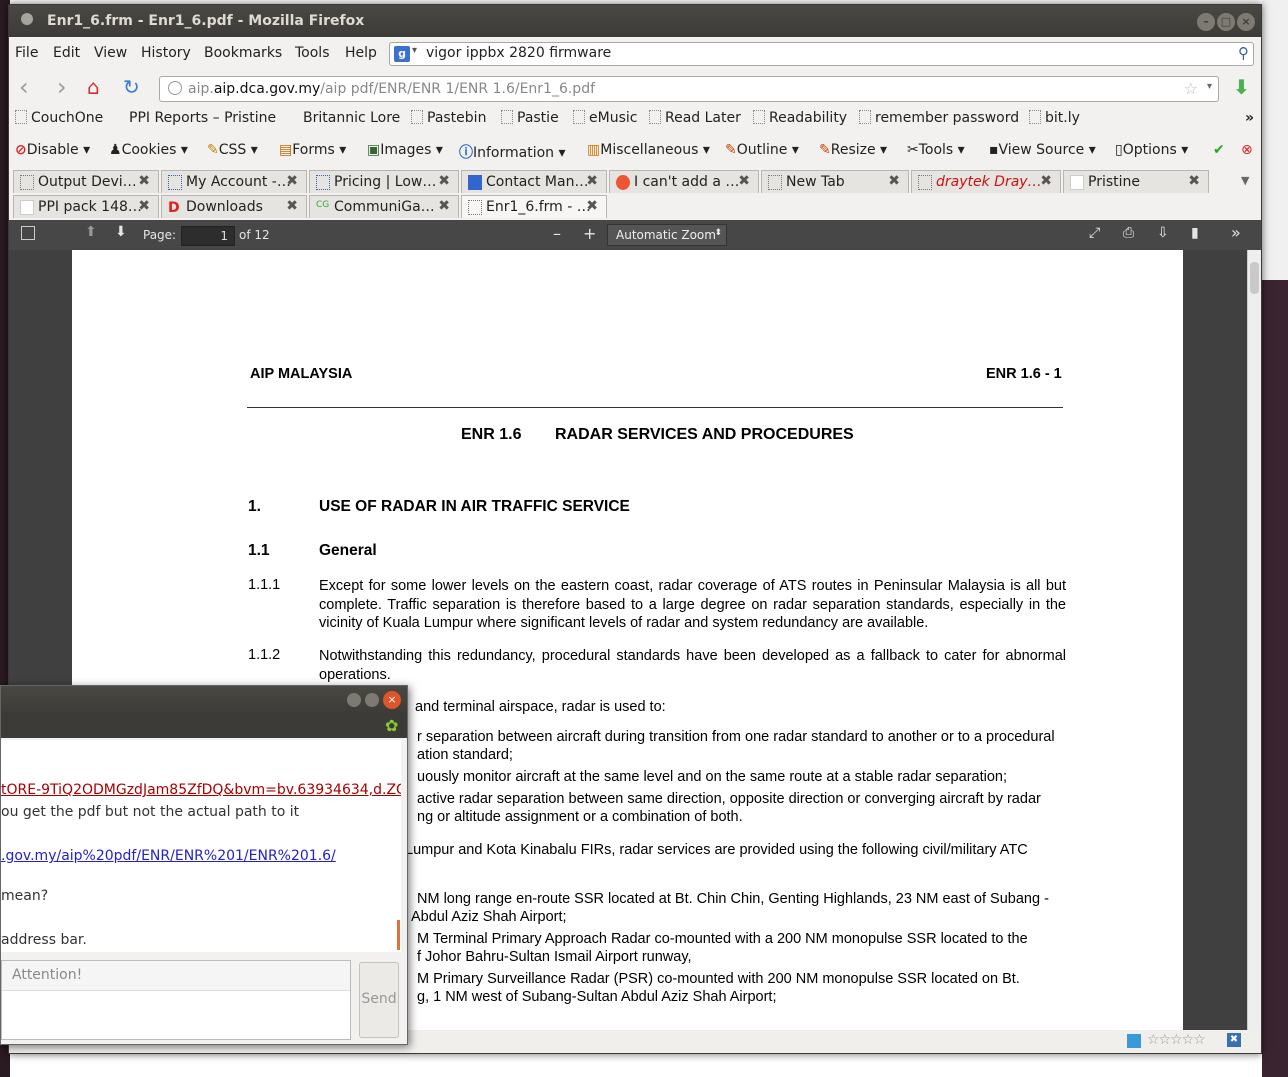  Describe the element at coordinates (648, 150) in the screenshot. I see `webdev-miscellaneous: ▥Miscellaneous ▾` at that location.